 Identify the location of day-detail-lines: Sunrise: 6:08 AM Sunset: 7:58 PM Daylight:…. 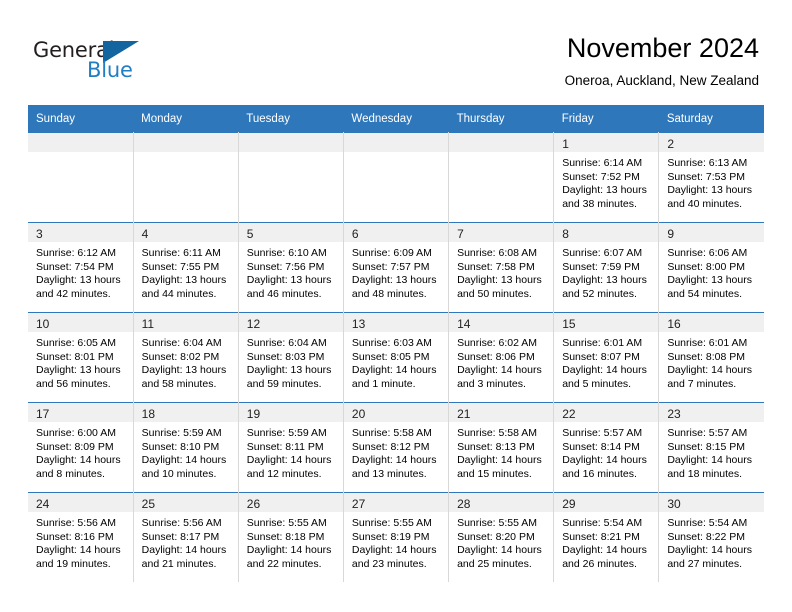
(501, 271).